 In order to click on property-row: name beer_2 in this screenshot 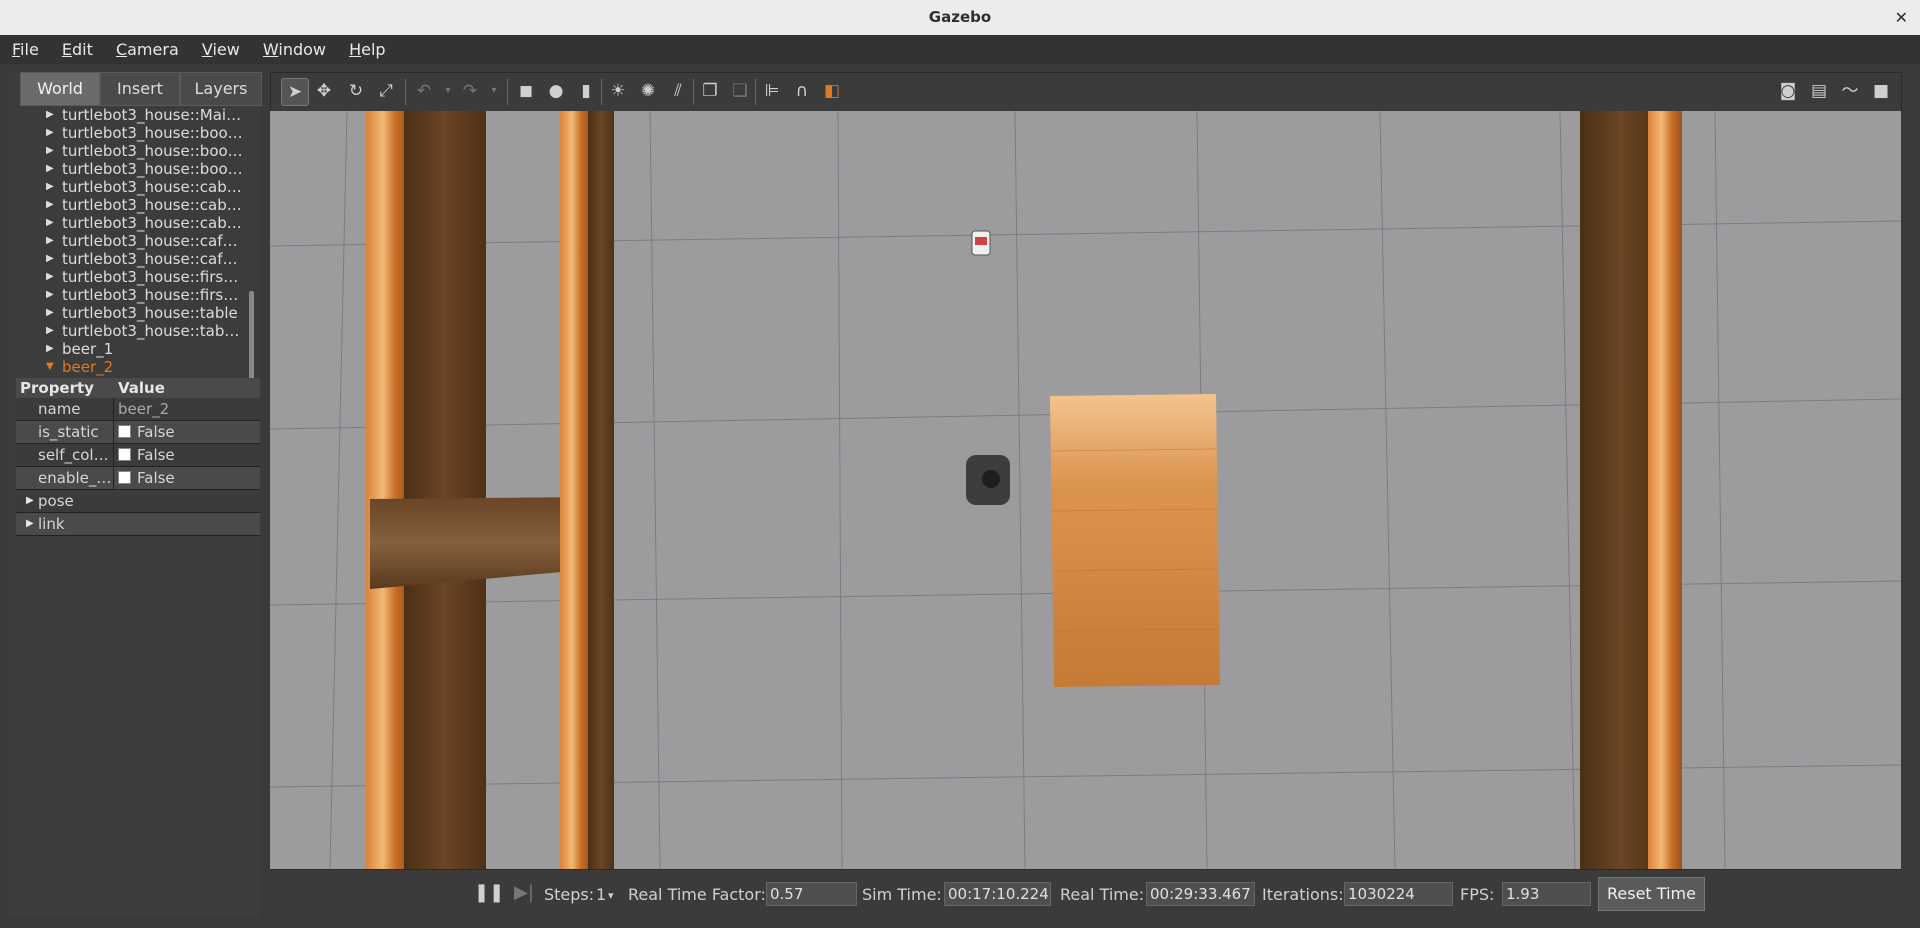, I will do `click(138, 409)`.